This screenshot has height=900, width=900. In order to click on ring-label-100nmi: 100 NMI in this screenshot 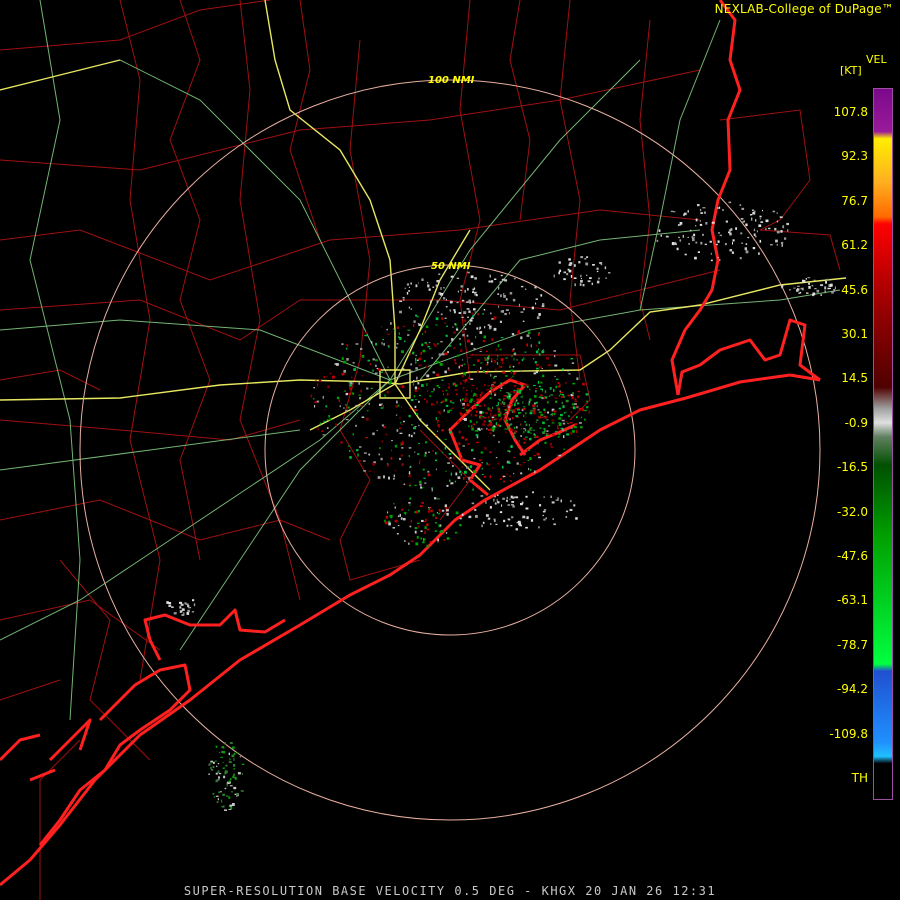, I will do `click(451, 80)`.